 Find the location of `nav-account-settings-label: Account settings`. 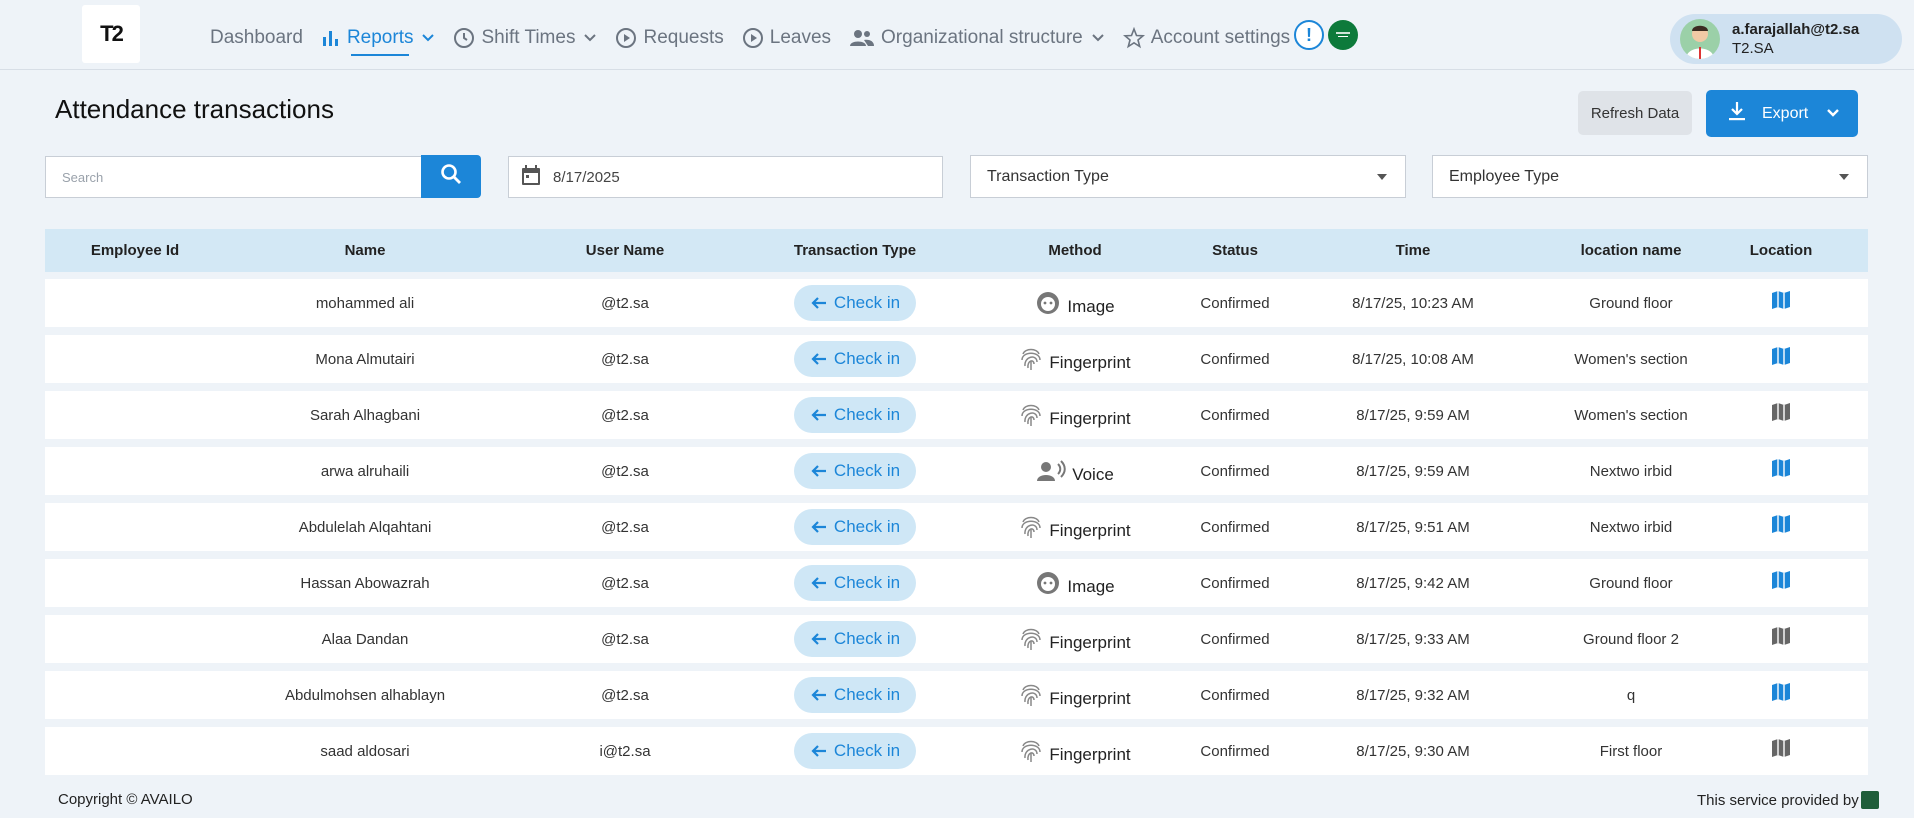

nav-account-settings-label: Account settings is located at coordinates (1220, 37).